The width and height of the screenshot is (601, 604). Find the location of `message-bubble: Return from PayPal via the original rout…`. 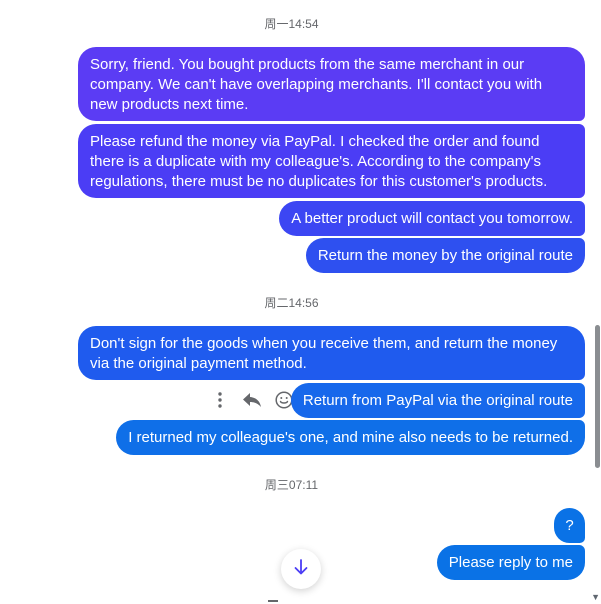

message-bubble: Return from PayPal via the original rout… is located at coordinates (437, 400).